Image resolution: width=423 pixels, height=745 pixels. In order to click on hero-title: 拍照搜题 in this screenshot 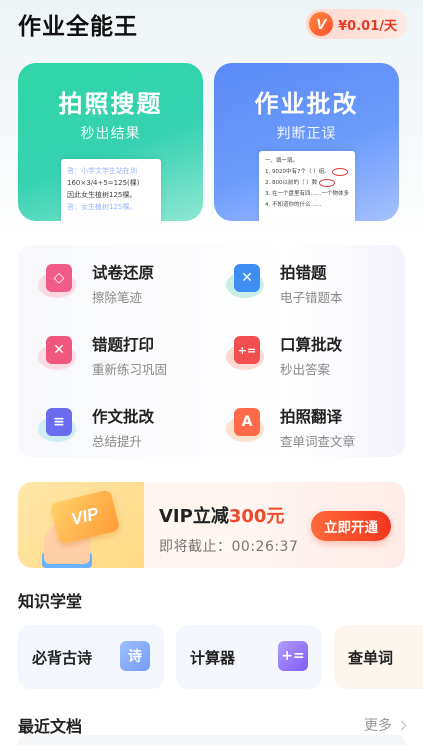, I will do `click(110, 104)`.